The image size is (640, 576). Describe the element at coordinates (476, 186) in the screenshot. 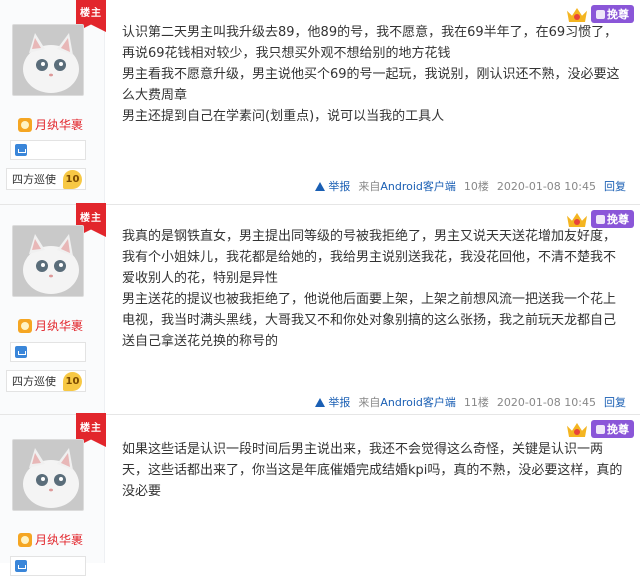

I see `floor-number: 10楼` at that location.